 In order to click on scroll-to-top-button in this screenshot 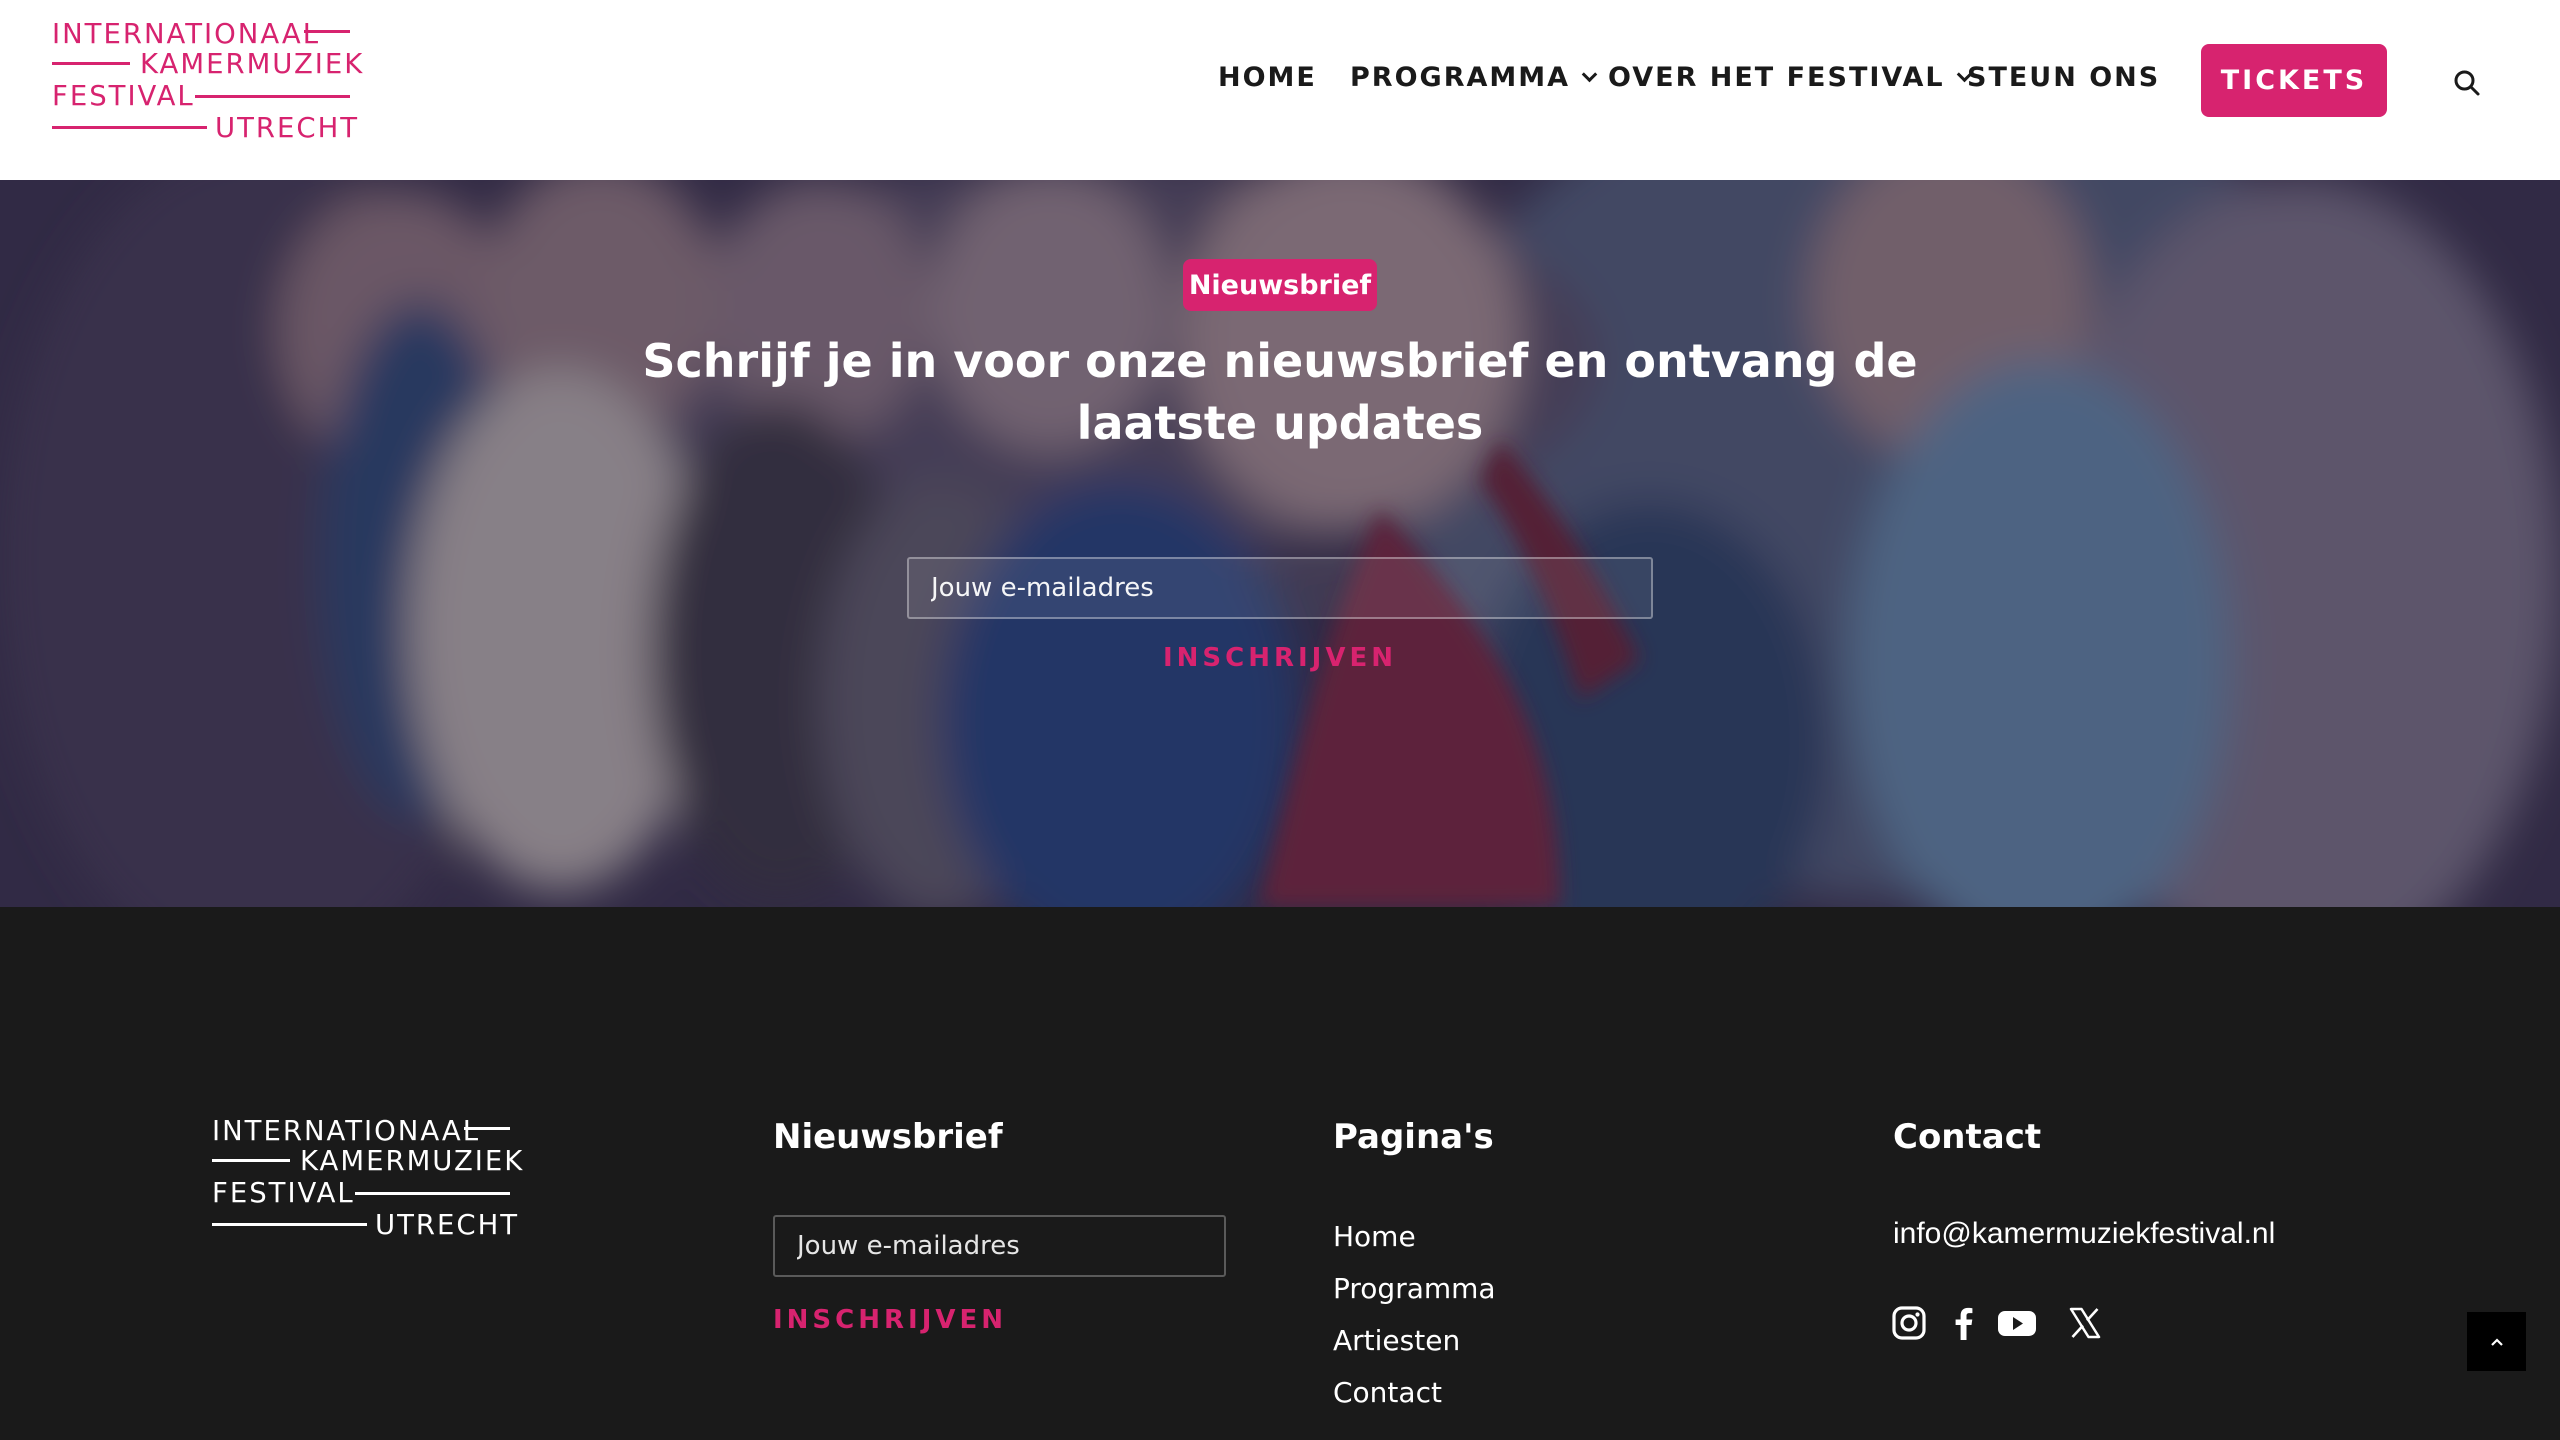, I will do `click(2496, 1341)`.